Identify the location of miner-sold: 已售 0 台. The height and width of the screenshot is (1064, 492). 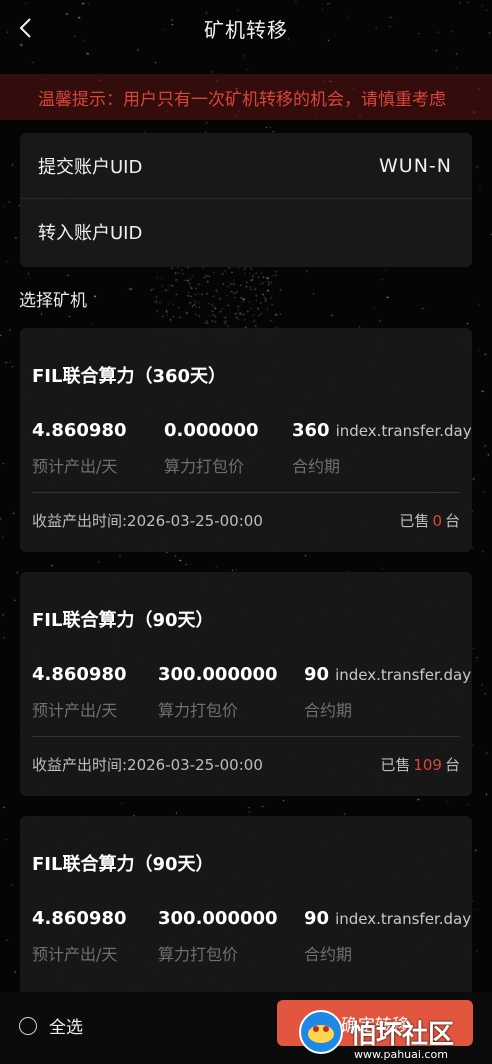
(429, 520).